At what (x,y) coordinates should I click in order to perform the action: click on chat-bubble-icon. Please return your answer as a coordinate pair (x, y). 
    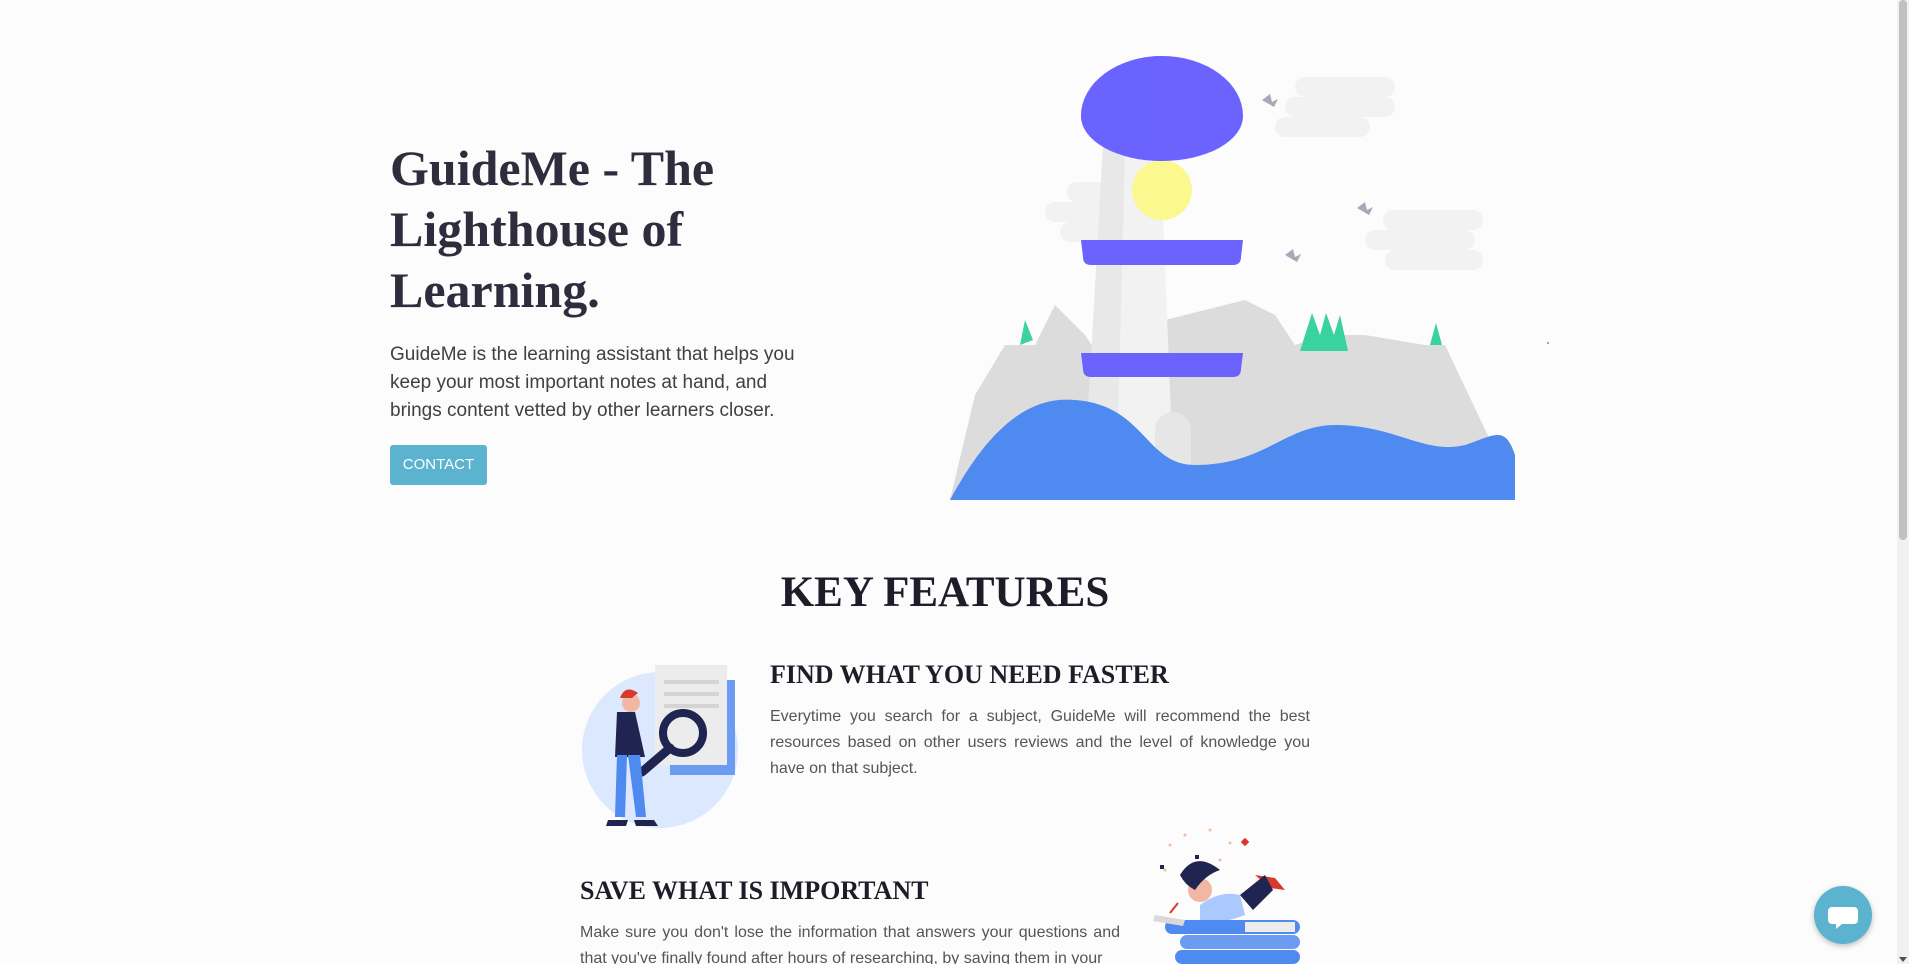
    Looking at the image, I should click on (1843, 918).